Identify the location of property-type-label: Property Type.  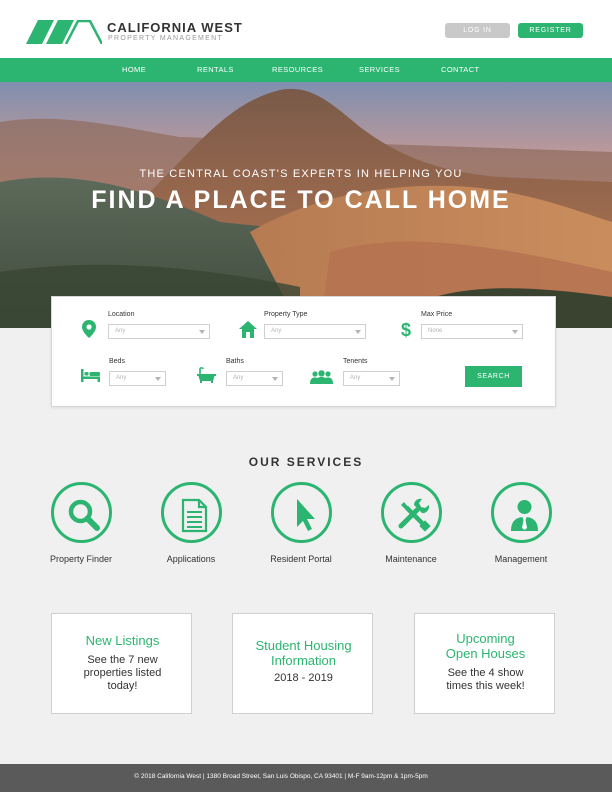
(286, 314).